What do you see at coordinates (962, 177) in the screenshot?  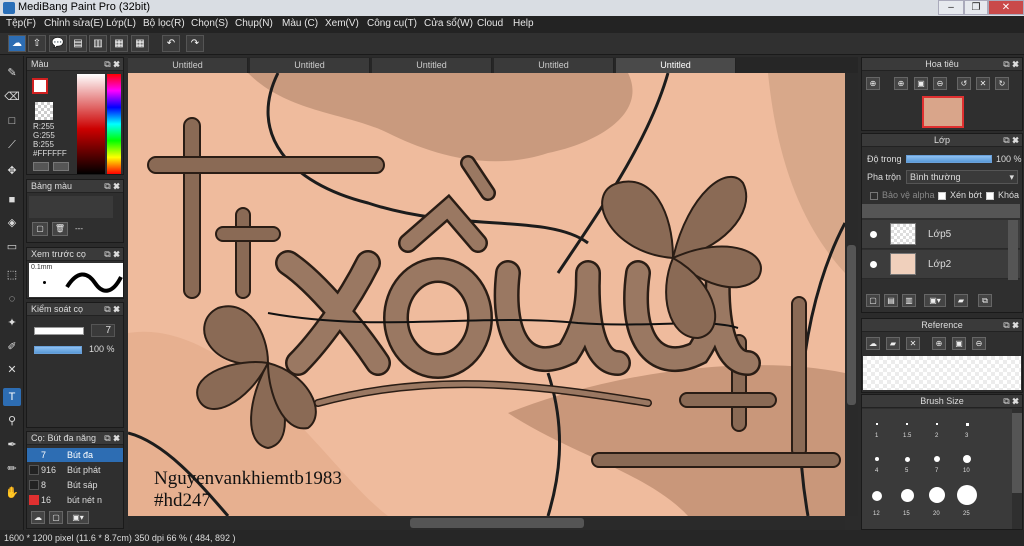 I see `blend-mode-select: Bình thường ▾` at bounding box center [962, 177].